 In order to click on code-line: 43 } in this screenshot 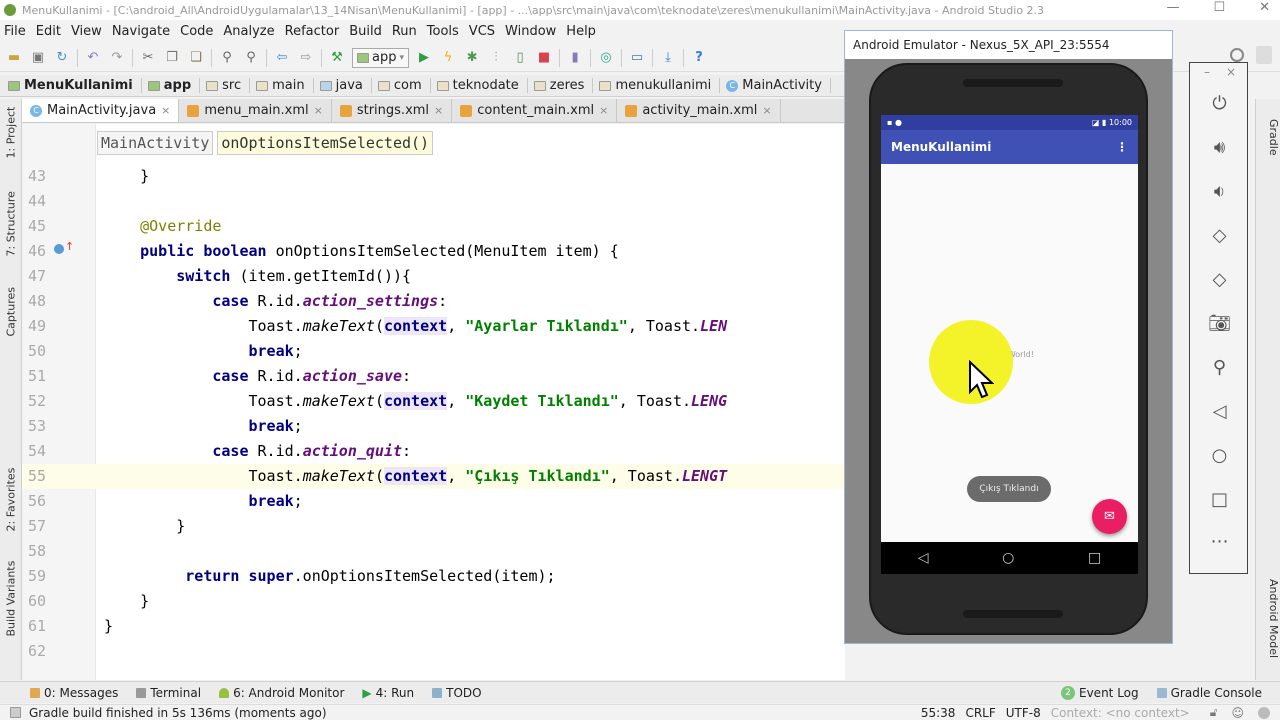, I will do `click(433, 176)`.